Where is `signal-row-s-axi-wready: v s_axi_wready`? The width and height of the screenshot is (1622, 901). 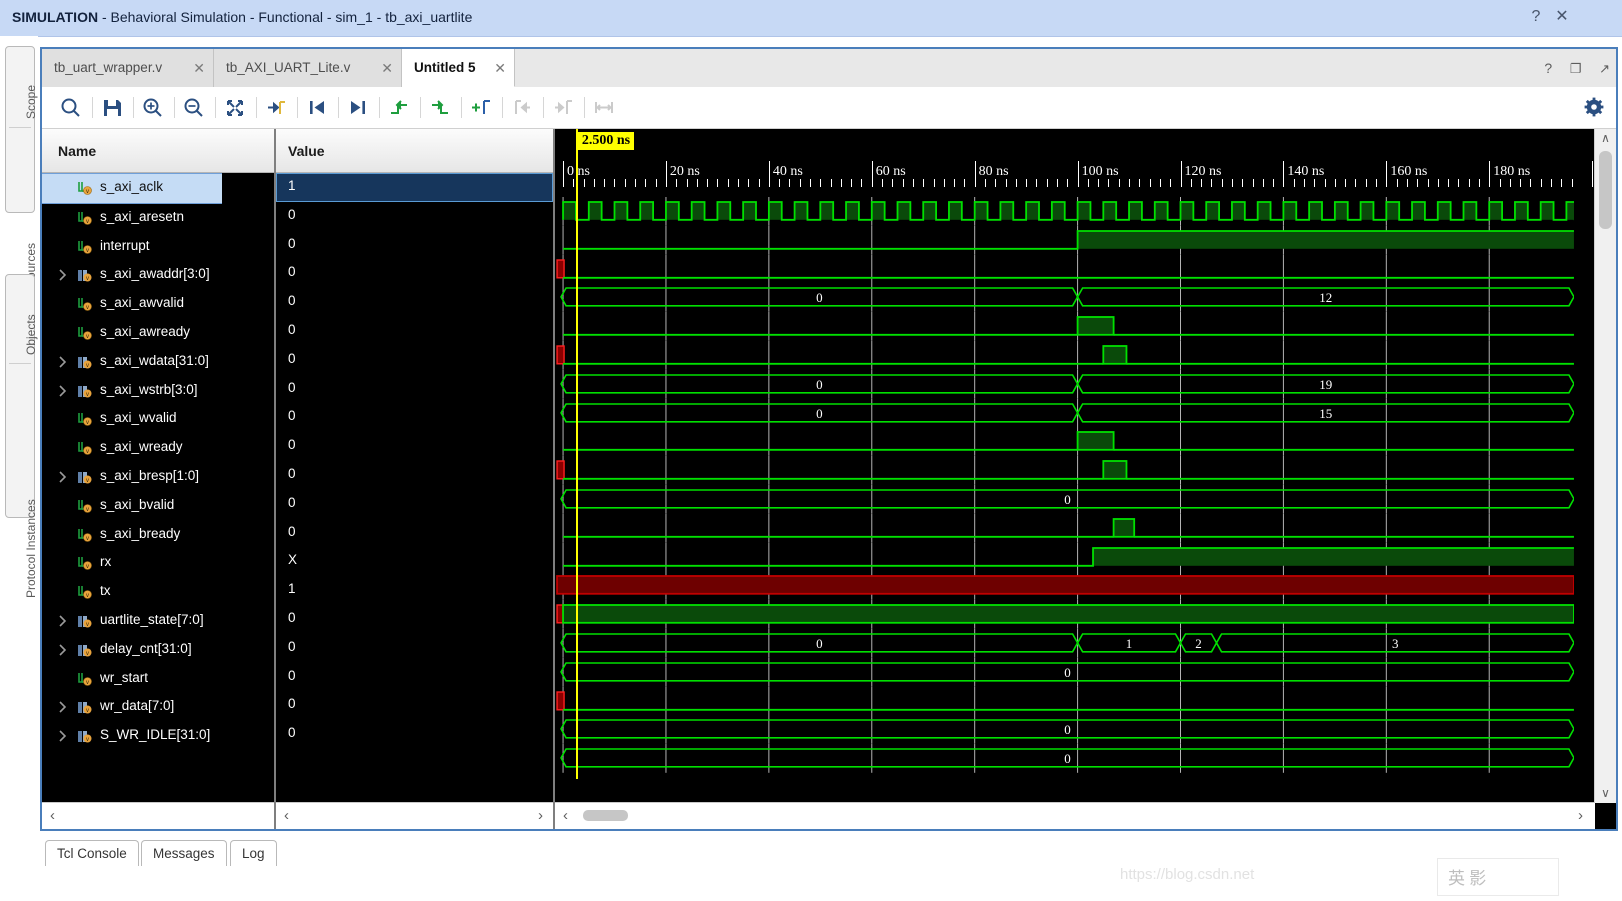 signal-row-s-axi-wready: v s_axi_wready is located at coordinates (158, 448).